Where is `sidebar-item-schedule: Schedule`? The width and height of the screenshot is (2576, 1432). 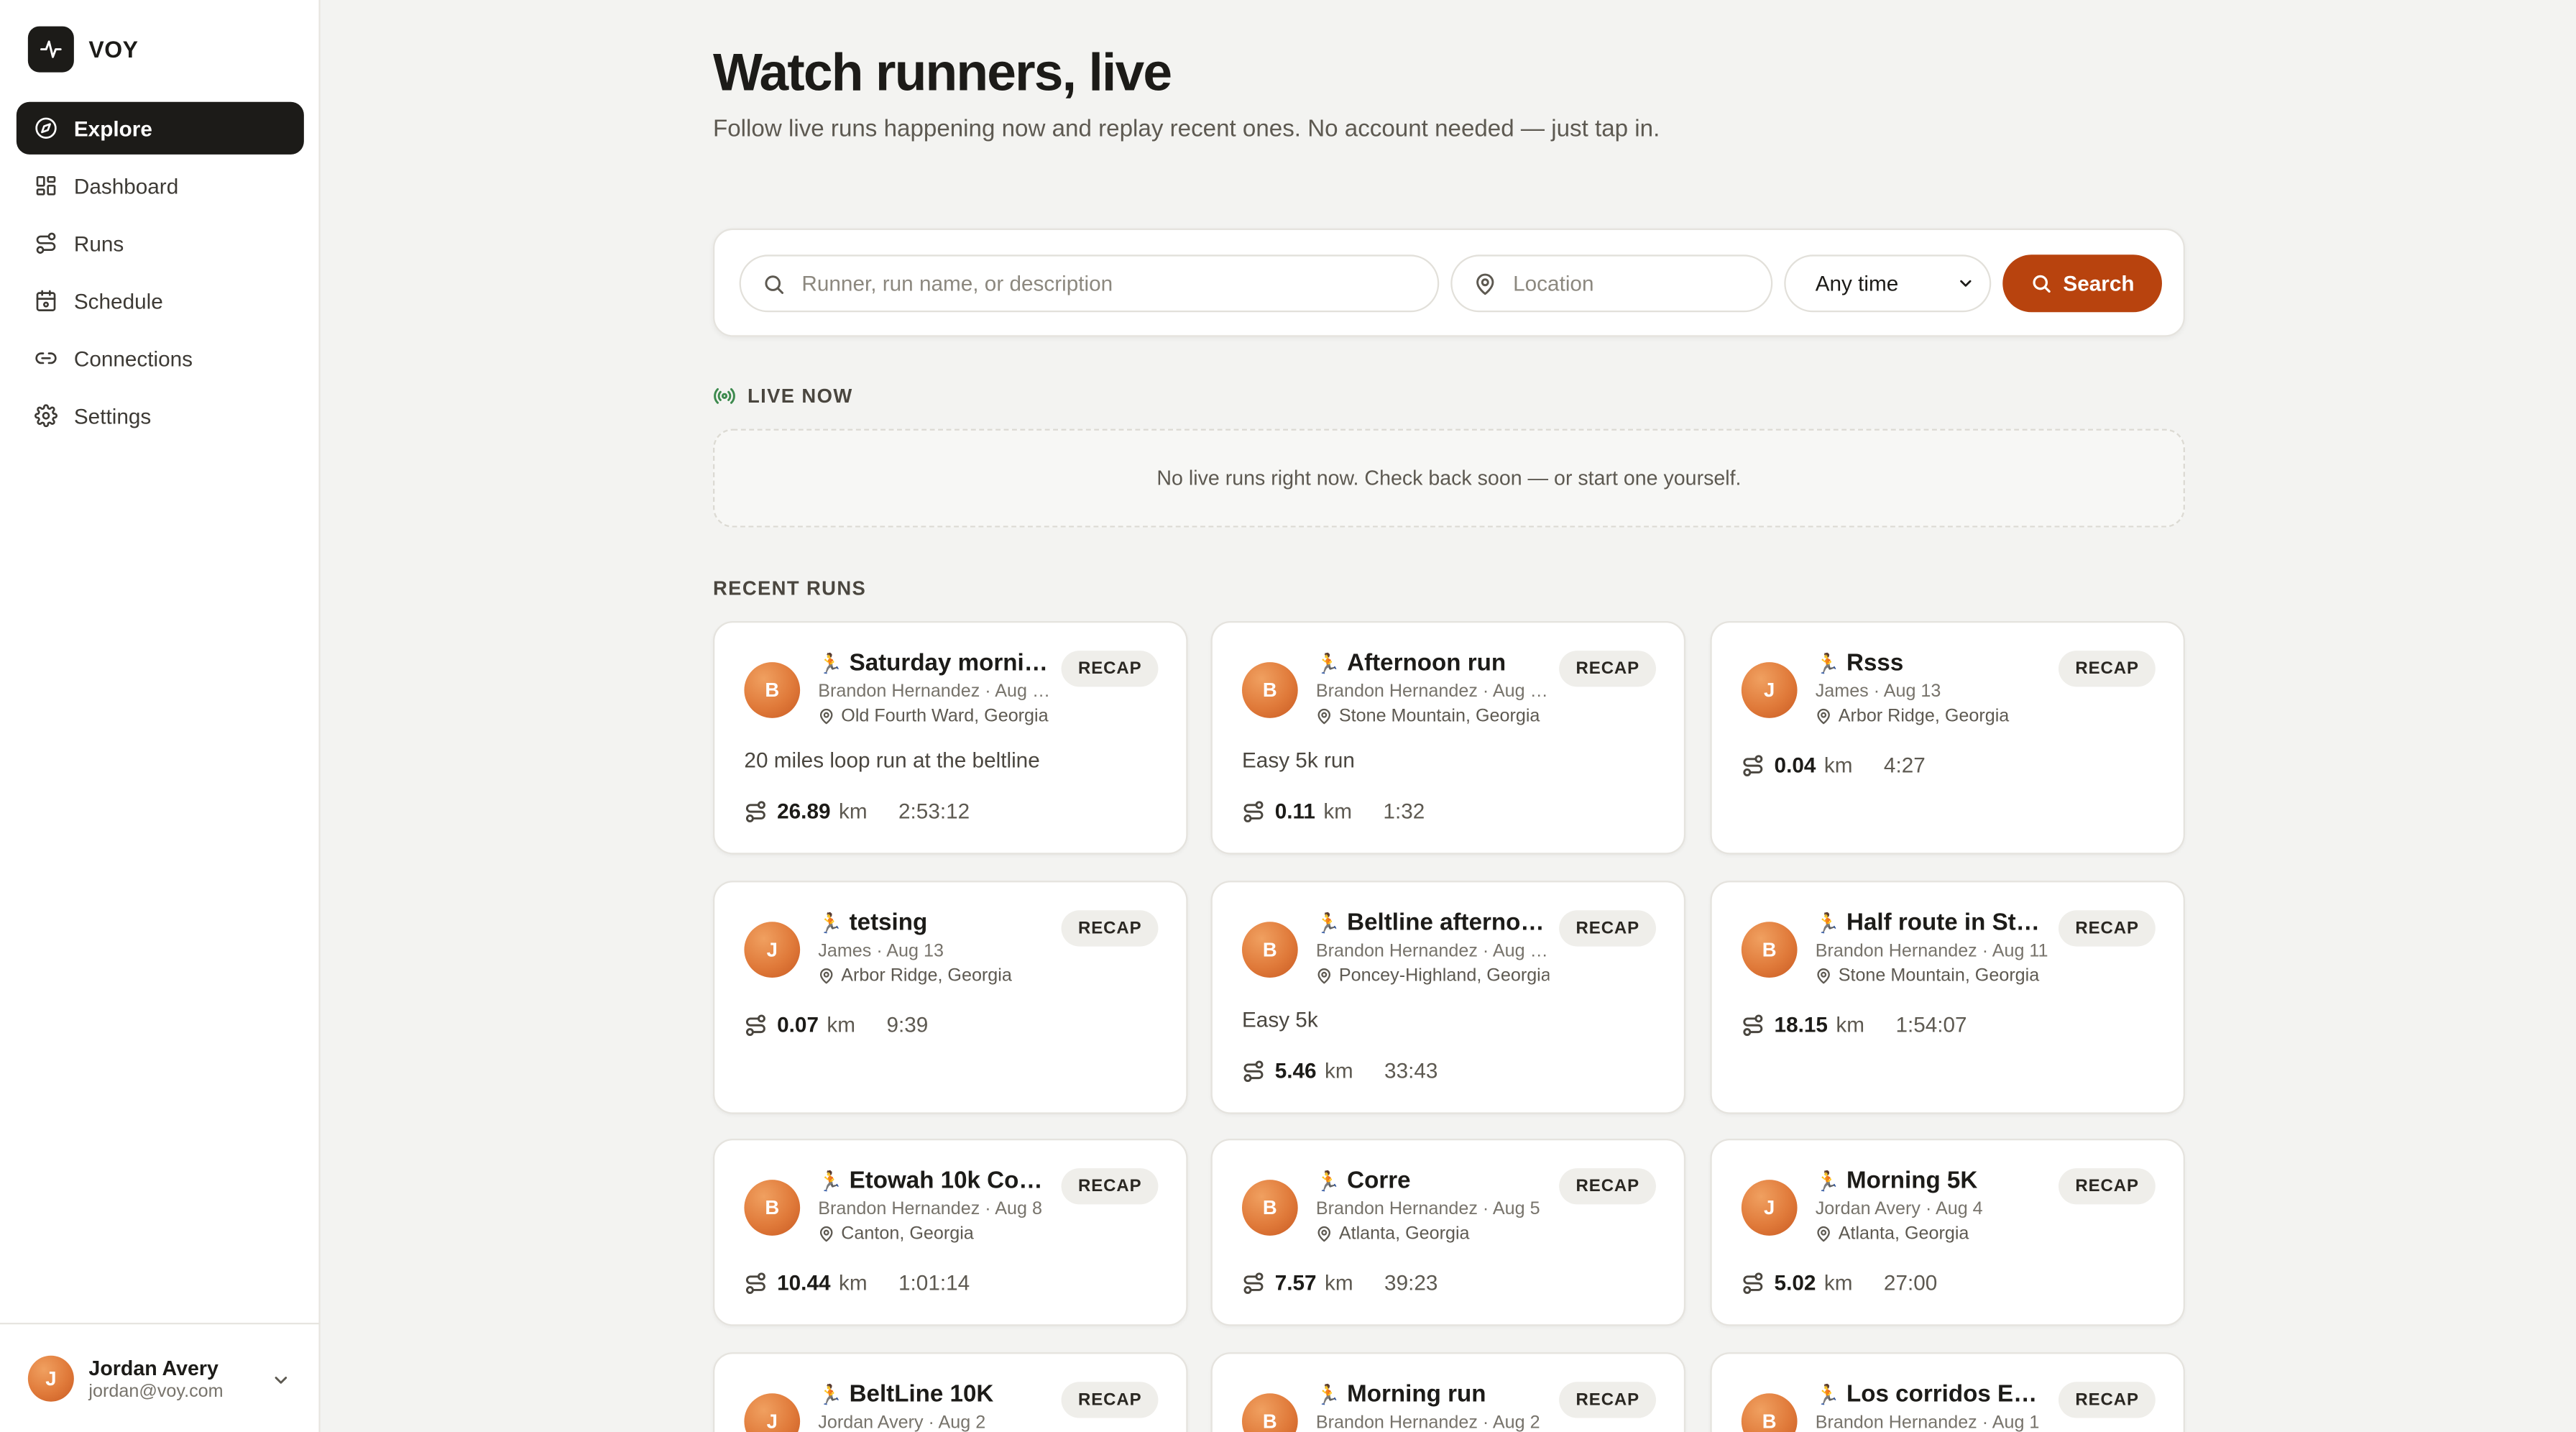 sidebar-item-schedule: Schedule is located at coordinates (160, 301).